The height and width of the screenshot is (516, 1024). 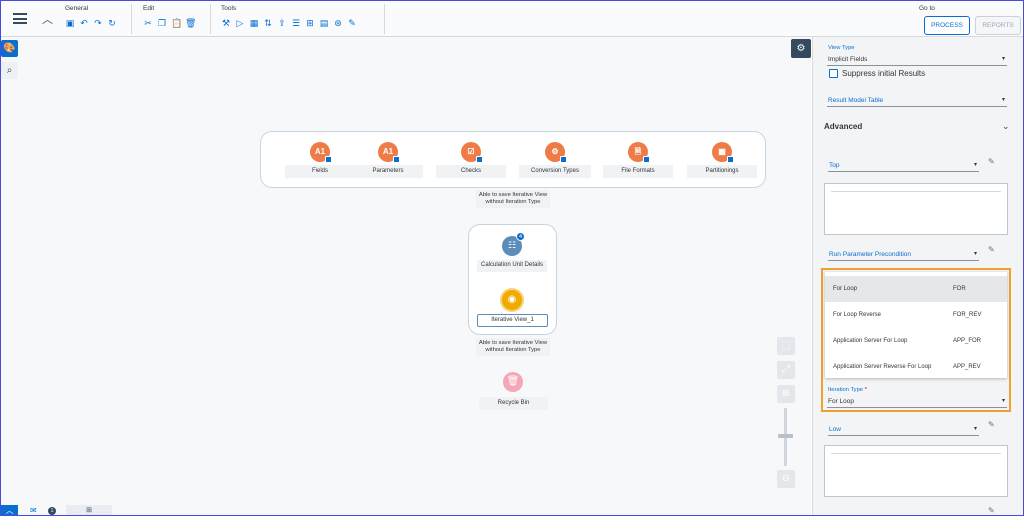 I want to click on node-label: Checks, so click(x=471, y=171).